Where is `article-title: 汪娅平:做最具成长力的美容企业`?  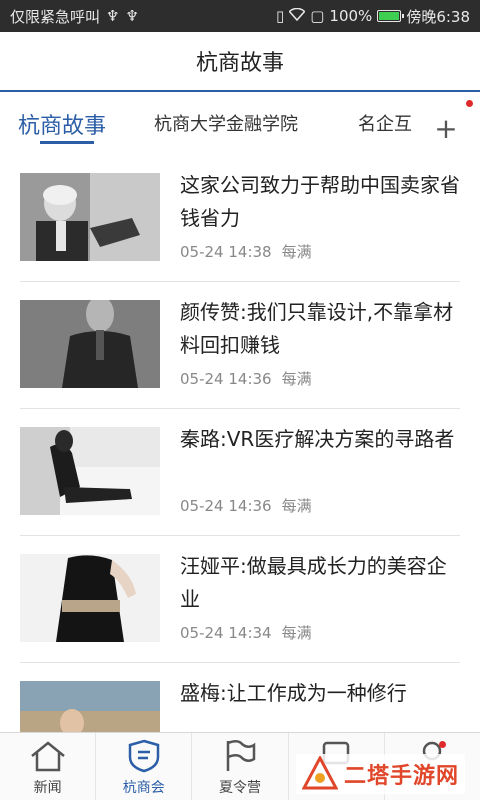
article-title: 汪娅平:做最具成长力的美容企业 is located at coordinates (313, 582).